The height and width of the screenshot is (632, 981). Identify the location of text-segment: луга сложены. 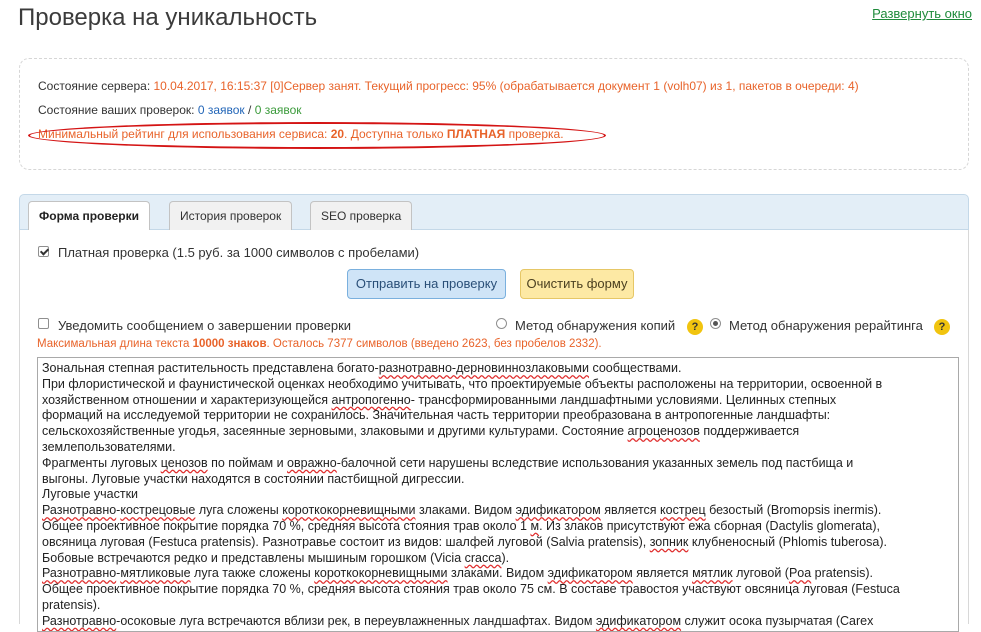
(239, 510).